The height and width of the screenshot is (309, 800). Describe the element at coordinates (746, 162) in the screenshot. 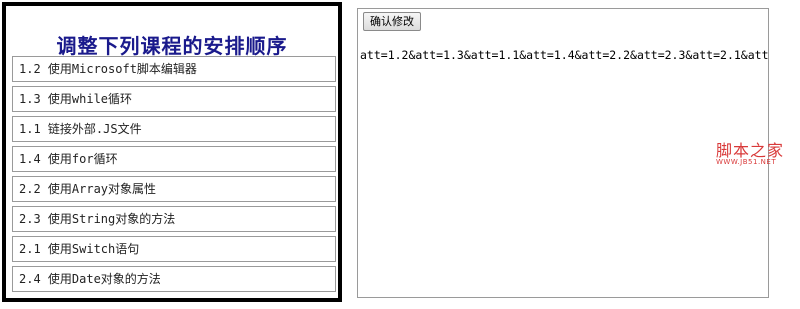

I see `watermark-url: WWW.JB51.NET` at that location.